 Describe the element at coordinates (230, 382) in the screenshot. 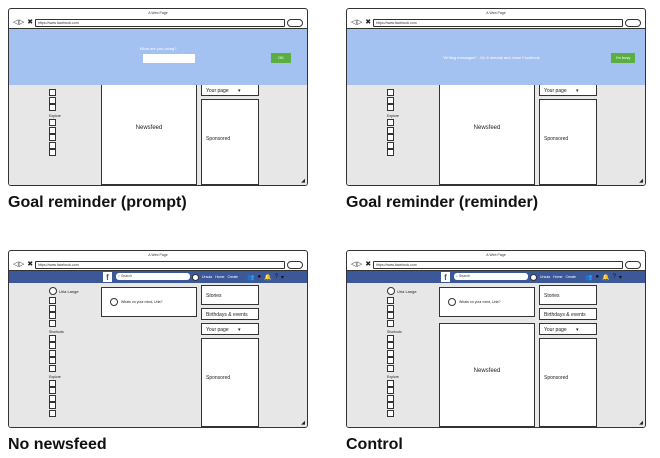

I see `sponsored-panel: Sponsored` at that location.